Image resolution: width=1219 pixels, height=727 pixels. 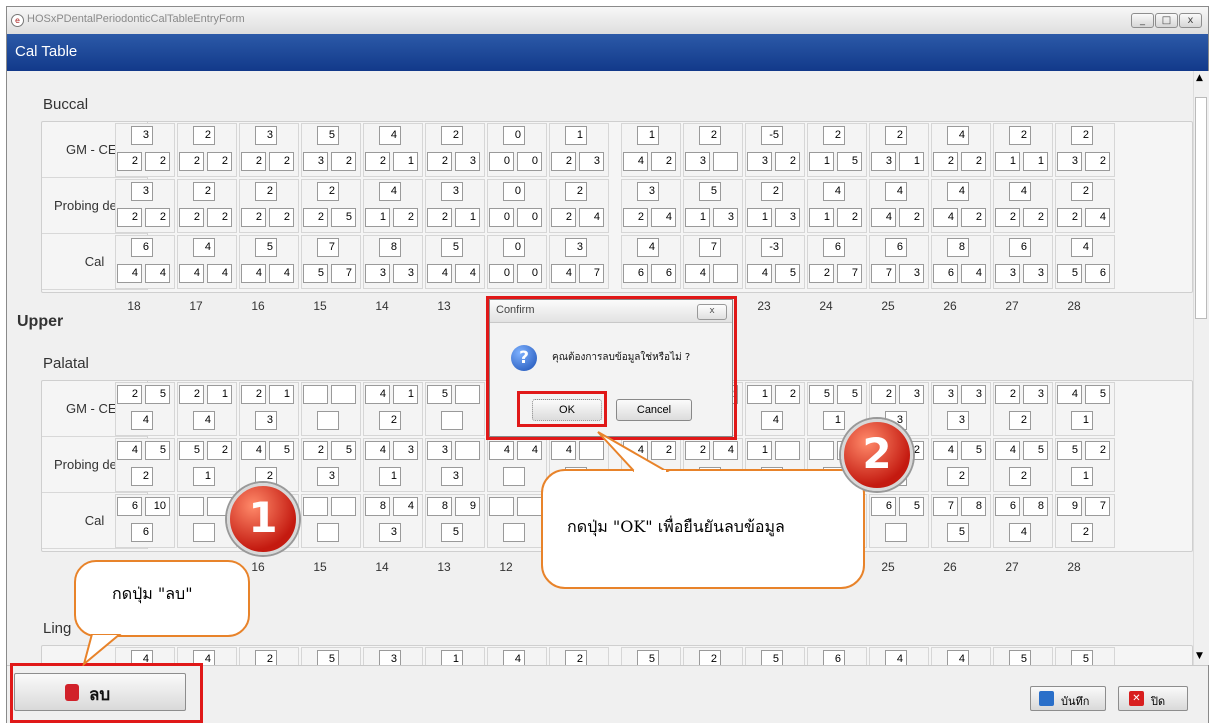 What do you see at coordinates (1068, 698) in the screenshot?
I see `save-button: บันทึก` at bounding box center [1068, 698].